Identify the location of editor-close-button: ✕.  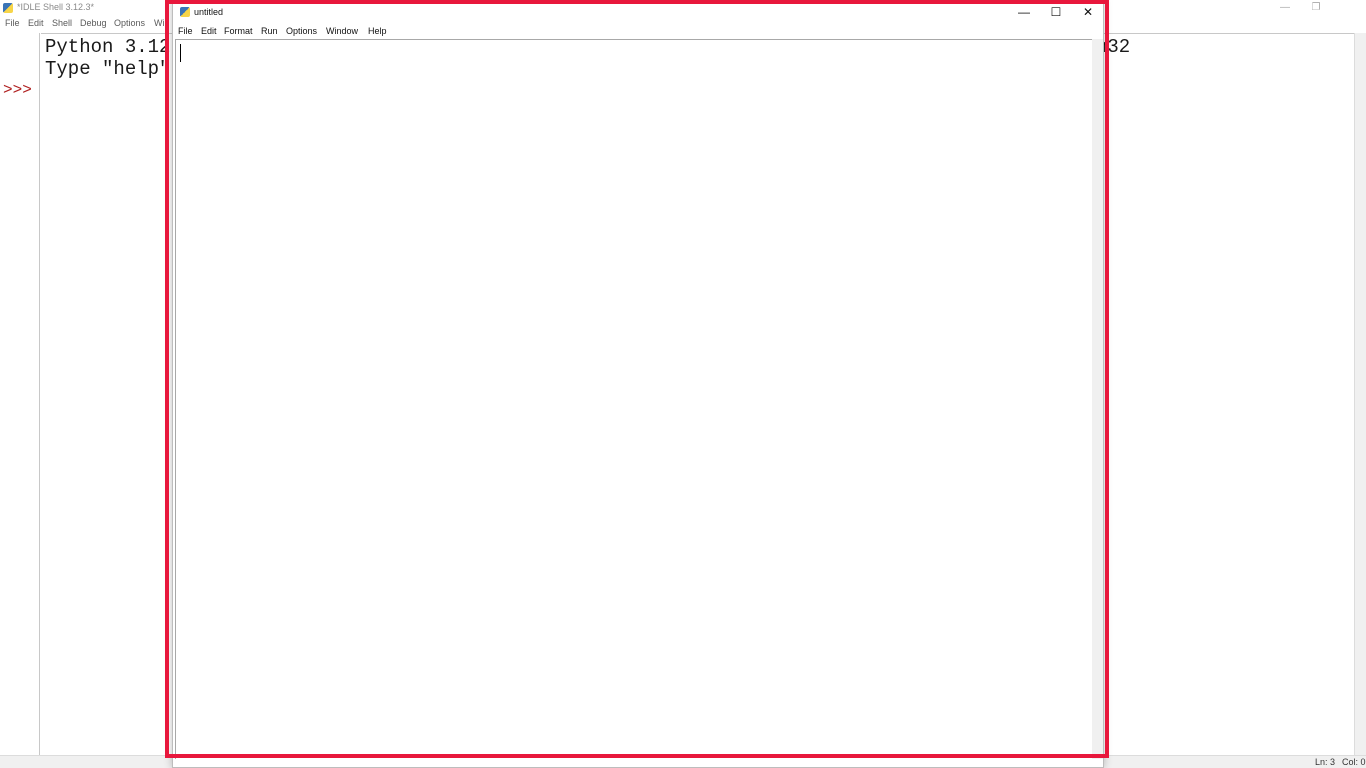
(1088, 12).